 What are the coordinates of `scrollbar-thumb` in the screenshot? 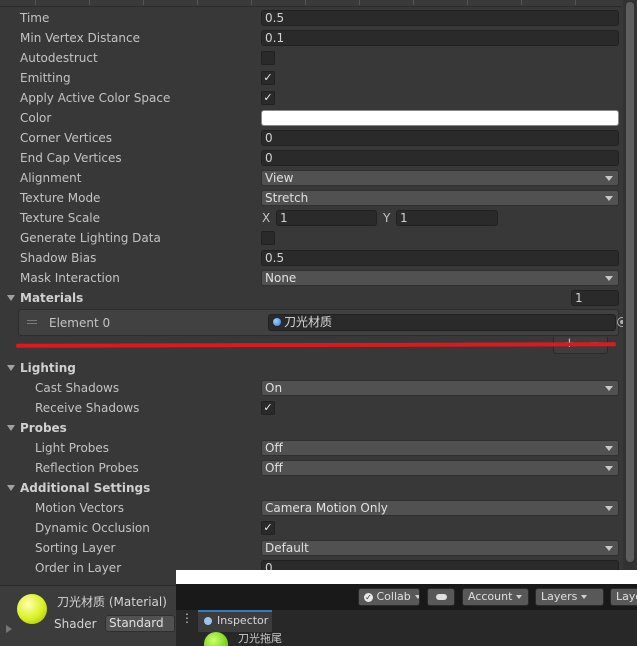 It's located at (630, 282).